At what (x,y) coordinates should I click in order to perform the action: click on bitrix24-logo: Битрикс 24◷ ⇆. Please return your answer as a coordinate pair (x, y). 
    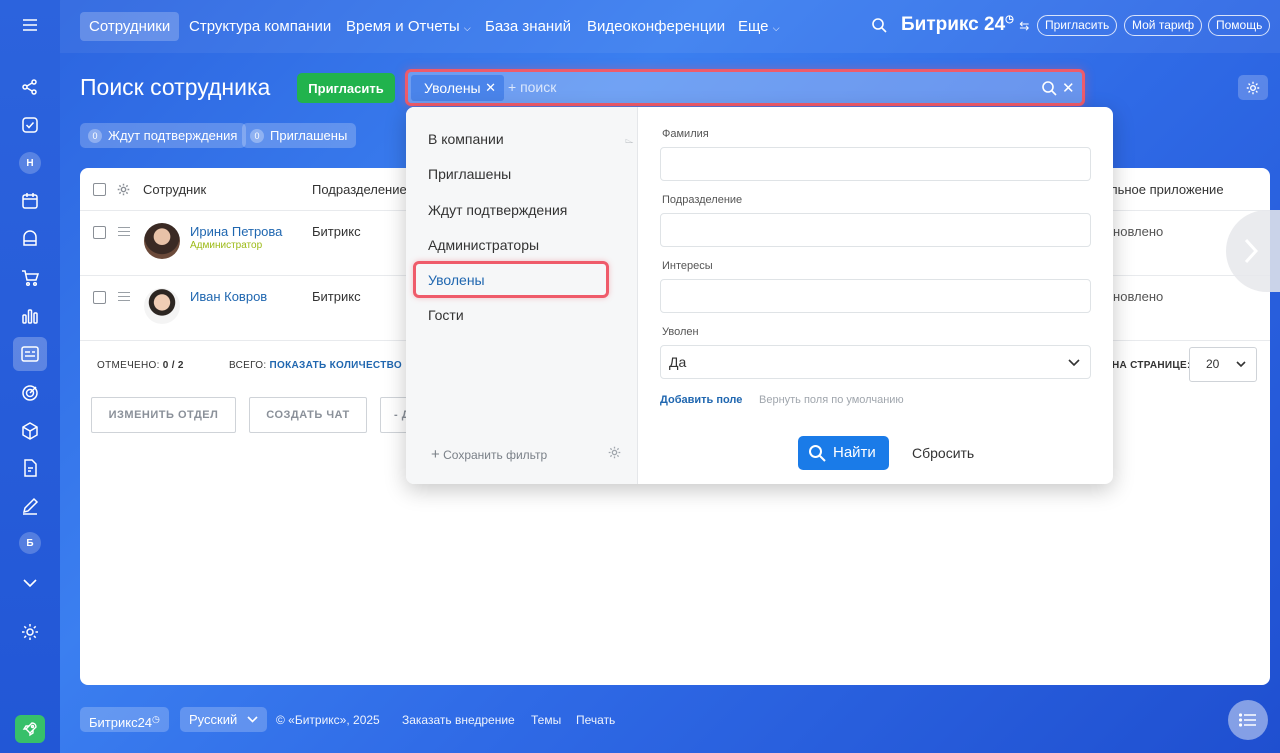
    Looking at the image, I should click on (965, 25).